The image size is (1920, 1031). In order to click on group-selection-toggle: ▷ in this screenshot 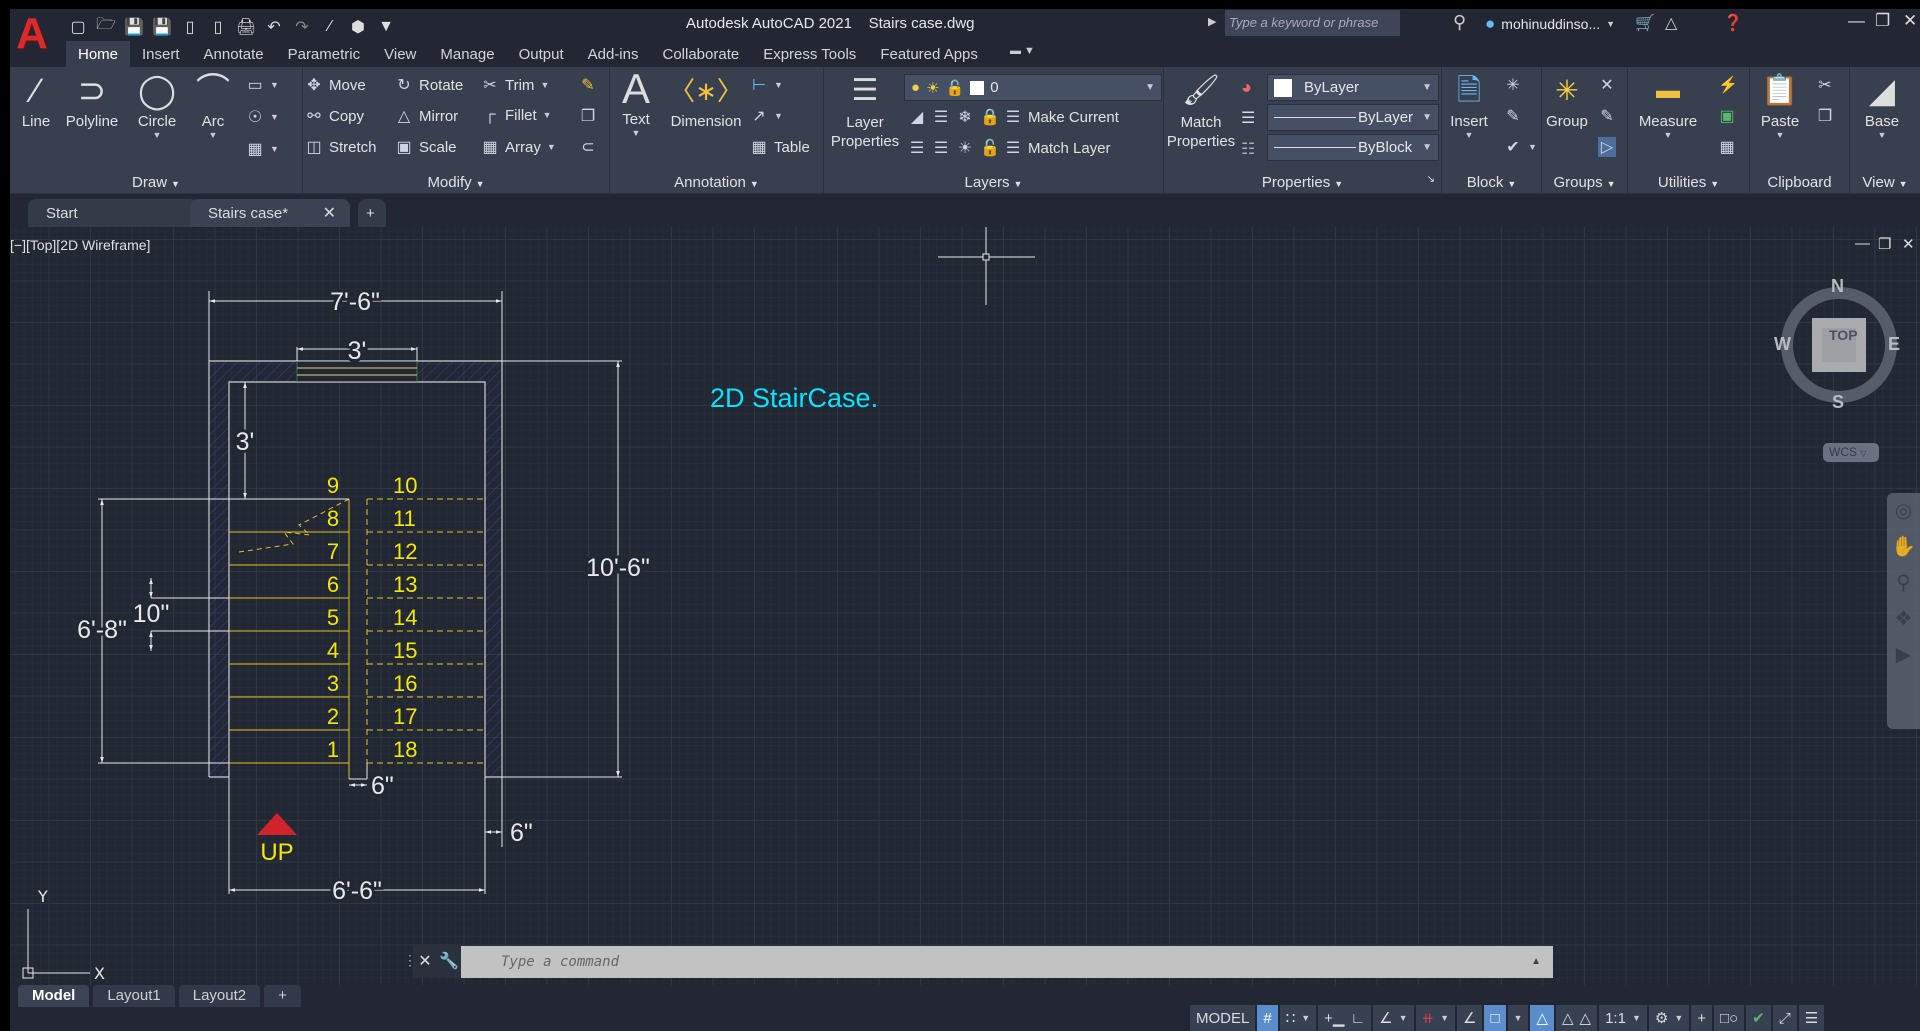, I will do `click(1607, 147)`.